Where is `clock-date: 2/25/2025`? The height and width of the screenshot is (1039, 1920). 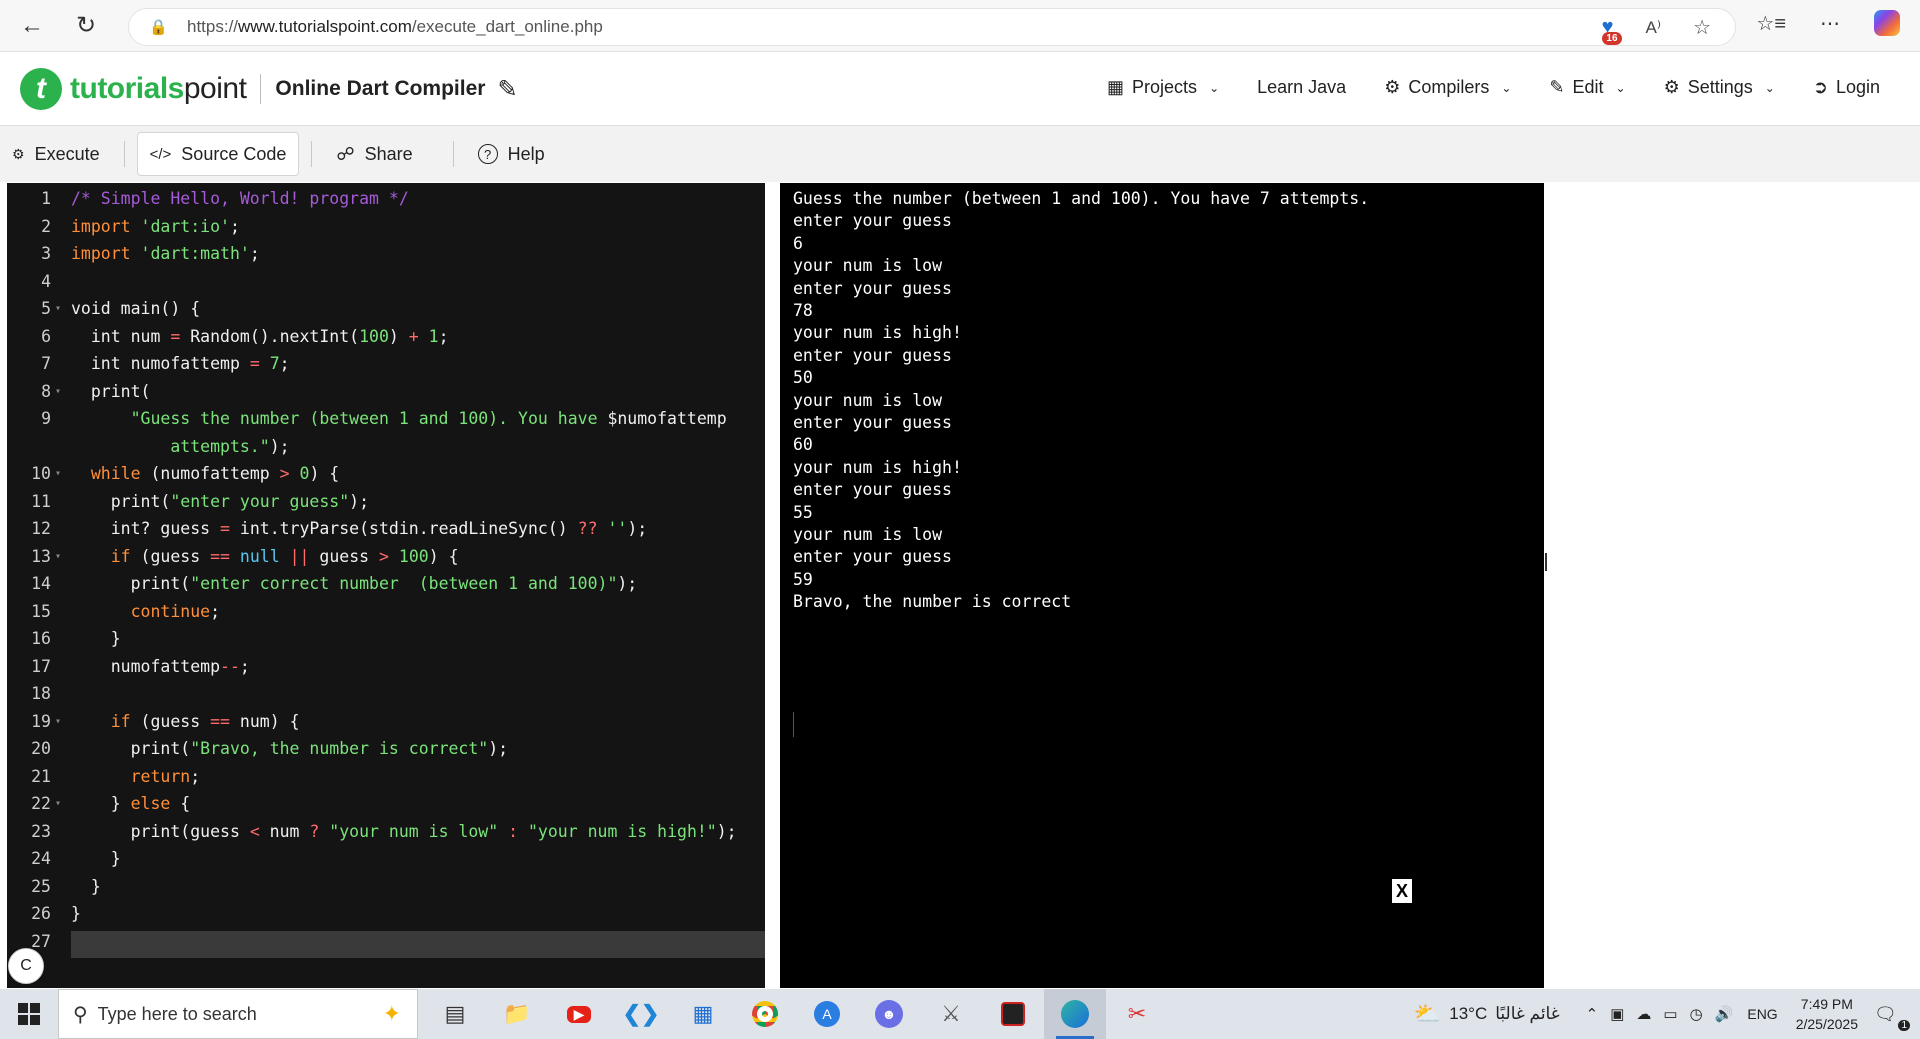 clock-date: 2/25/2025 is located at coordinates (1826, 1024).